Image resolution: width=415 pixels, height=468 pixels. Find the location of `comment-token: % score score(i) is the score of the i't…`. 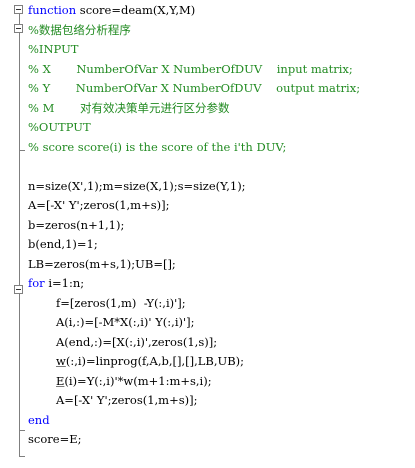

comment-token: % score score(i) is the score of the i't… is located at coordinates (157, 146).